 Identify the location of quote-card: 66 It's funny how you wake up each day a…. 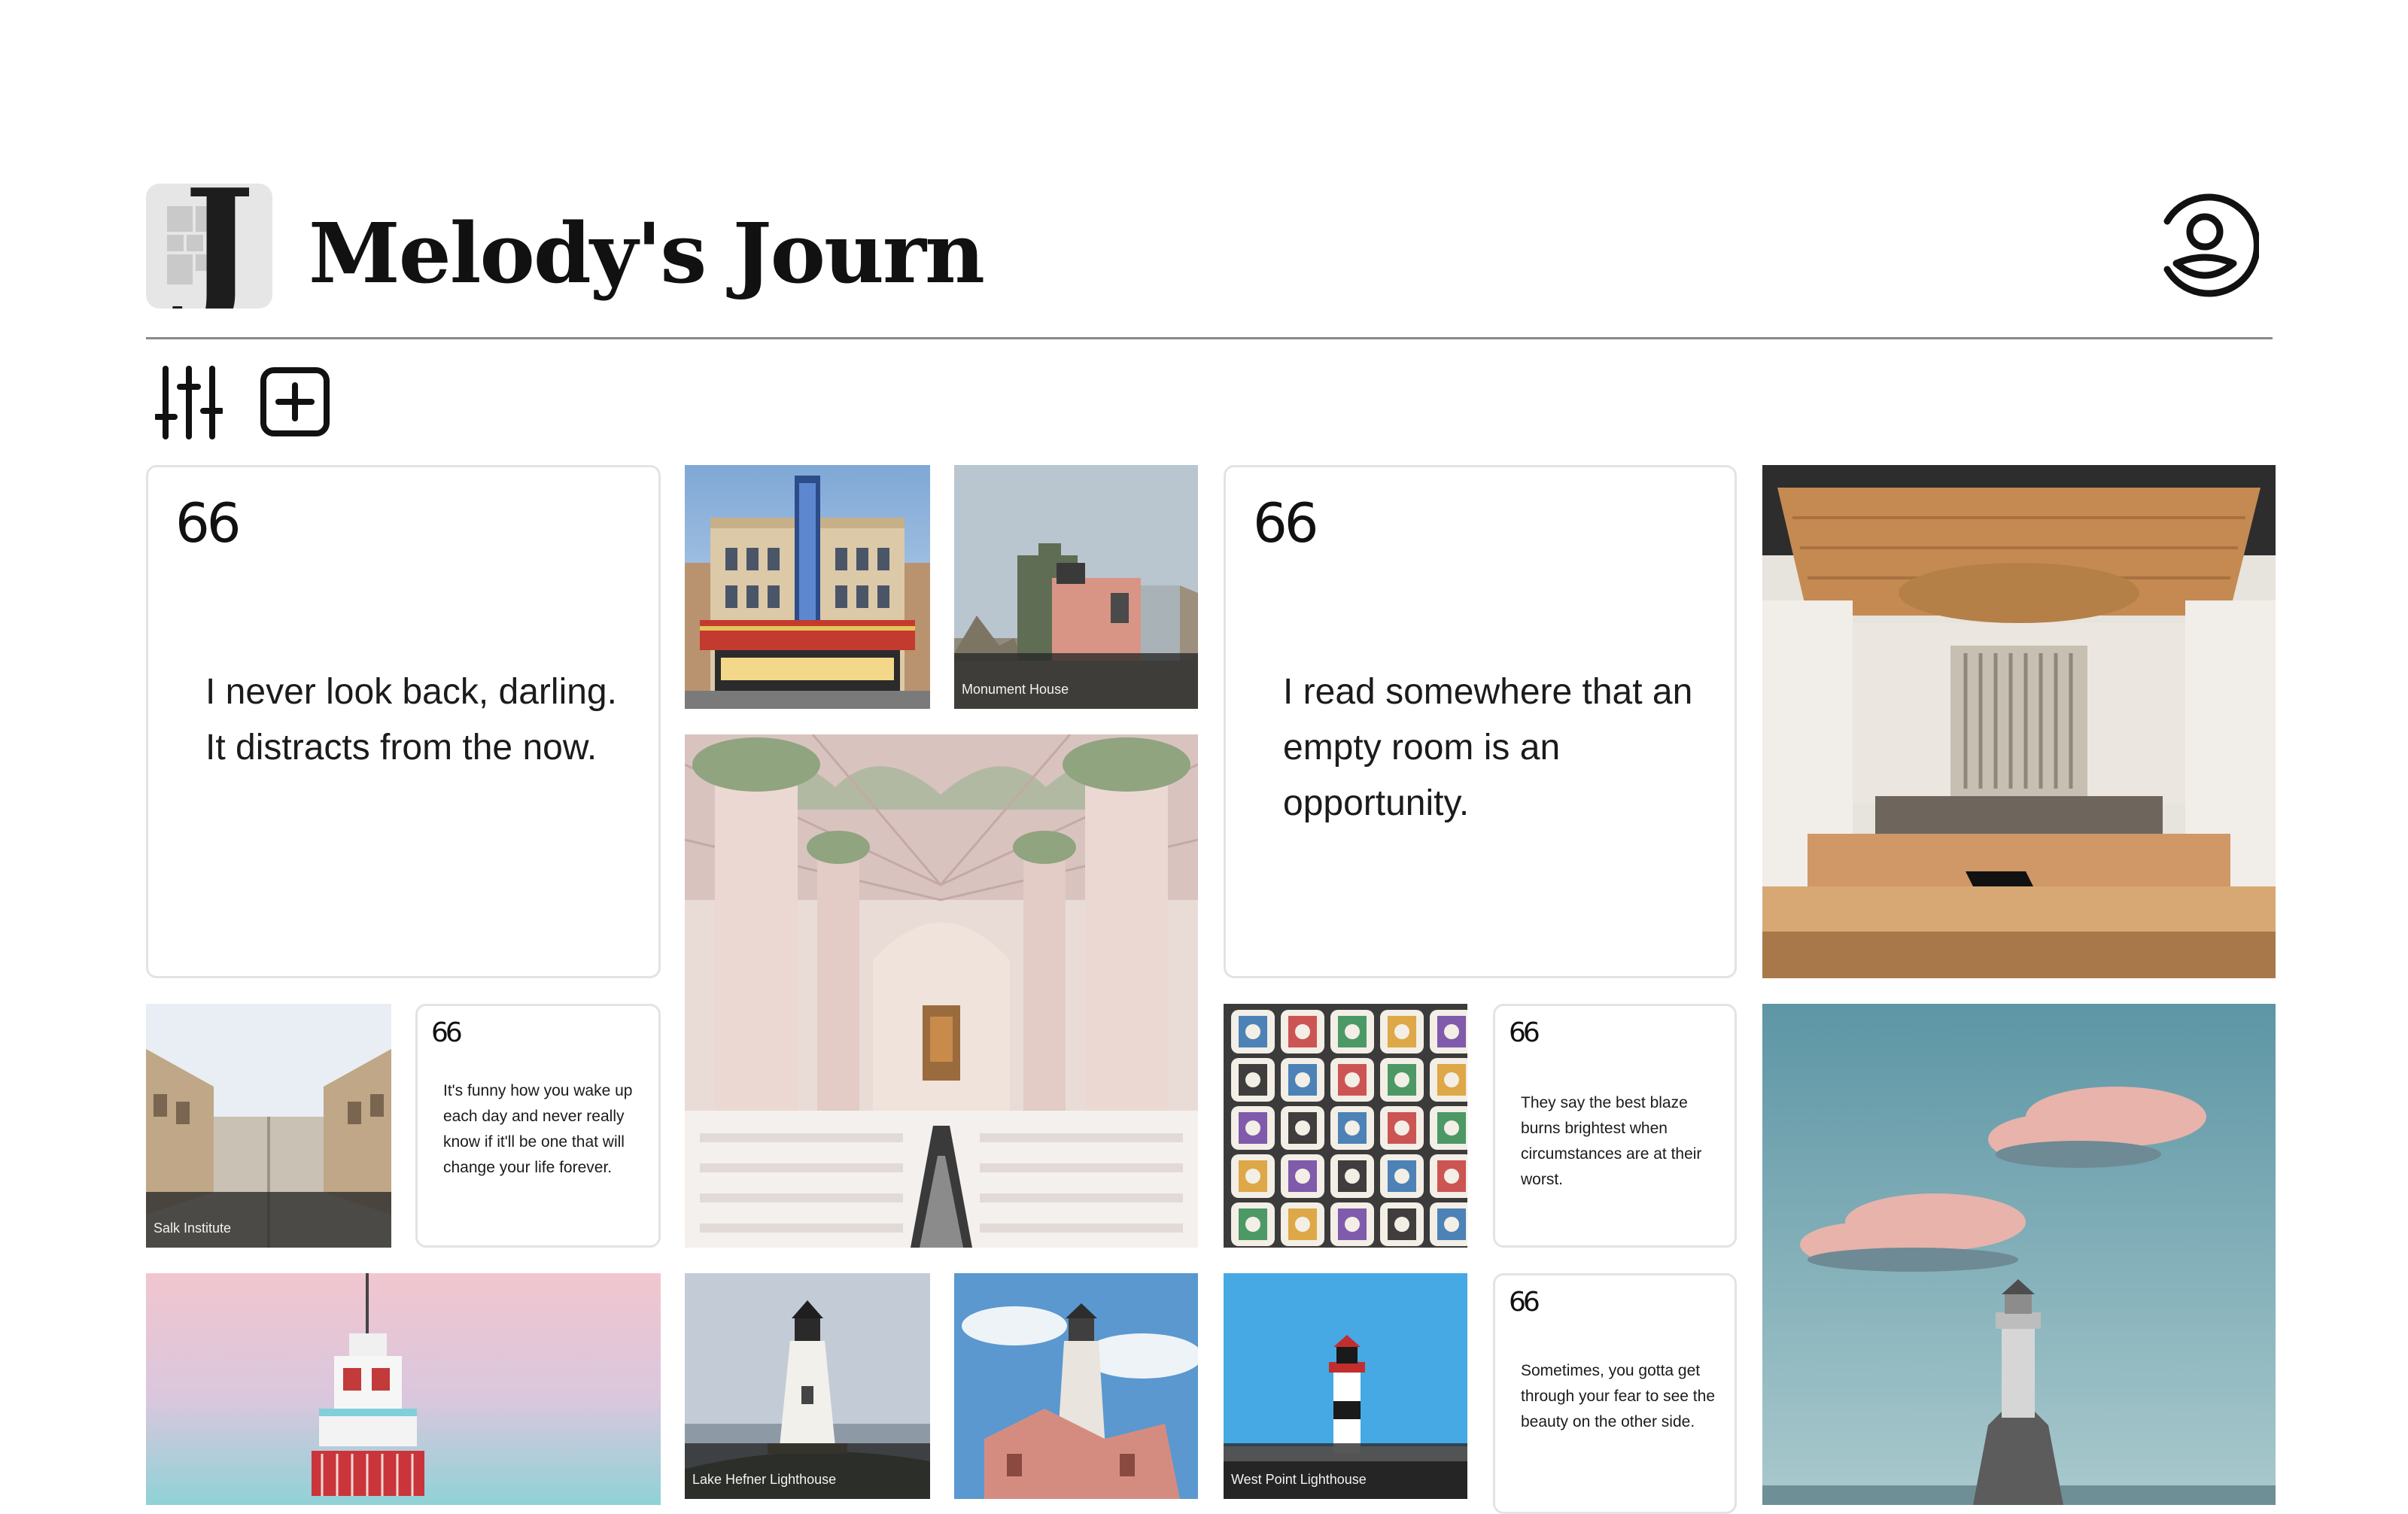
(538, 1126).